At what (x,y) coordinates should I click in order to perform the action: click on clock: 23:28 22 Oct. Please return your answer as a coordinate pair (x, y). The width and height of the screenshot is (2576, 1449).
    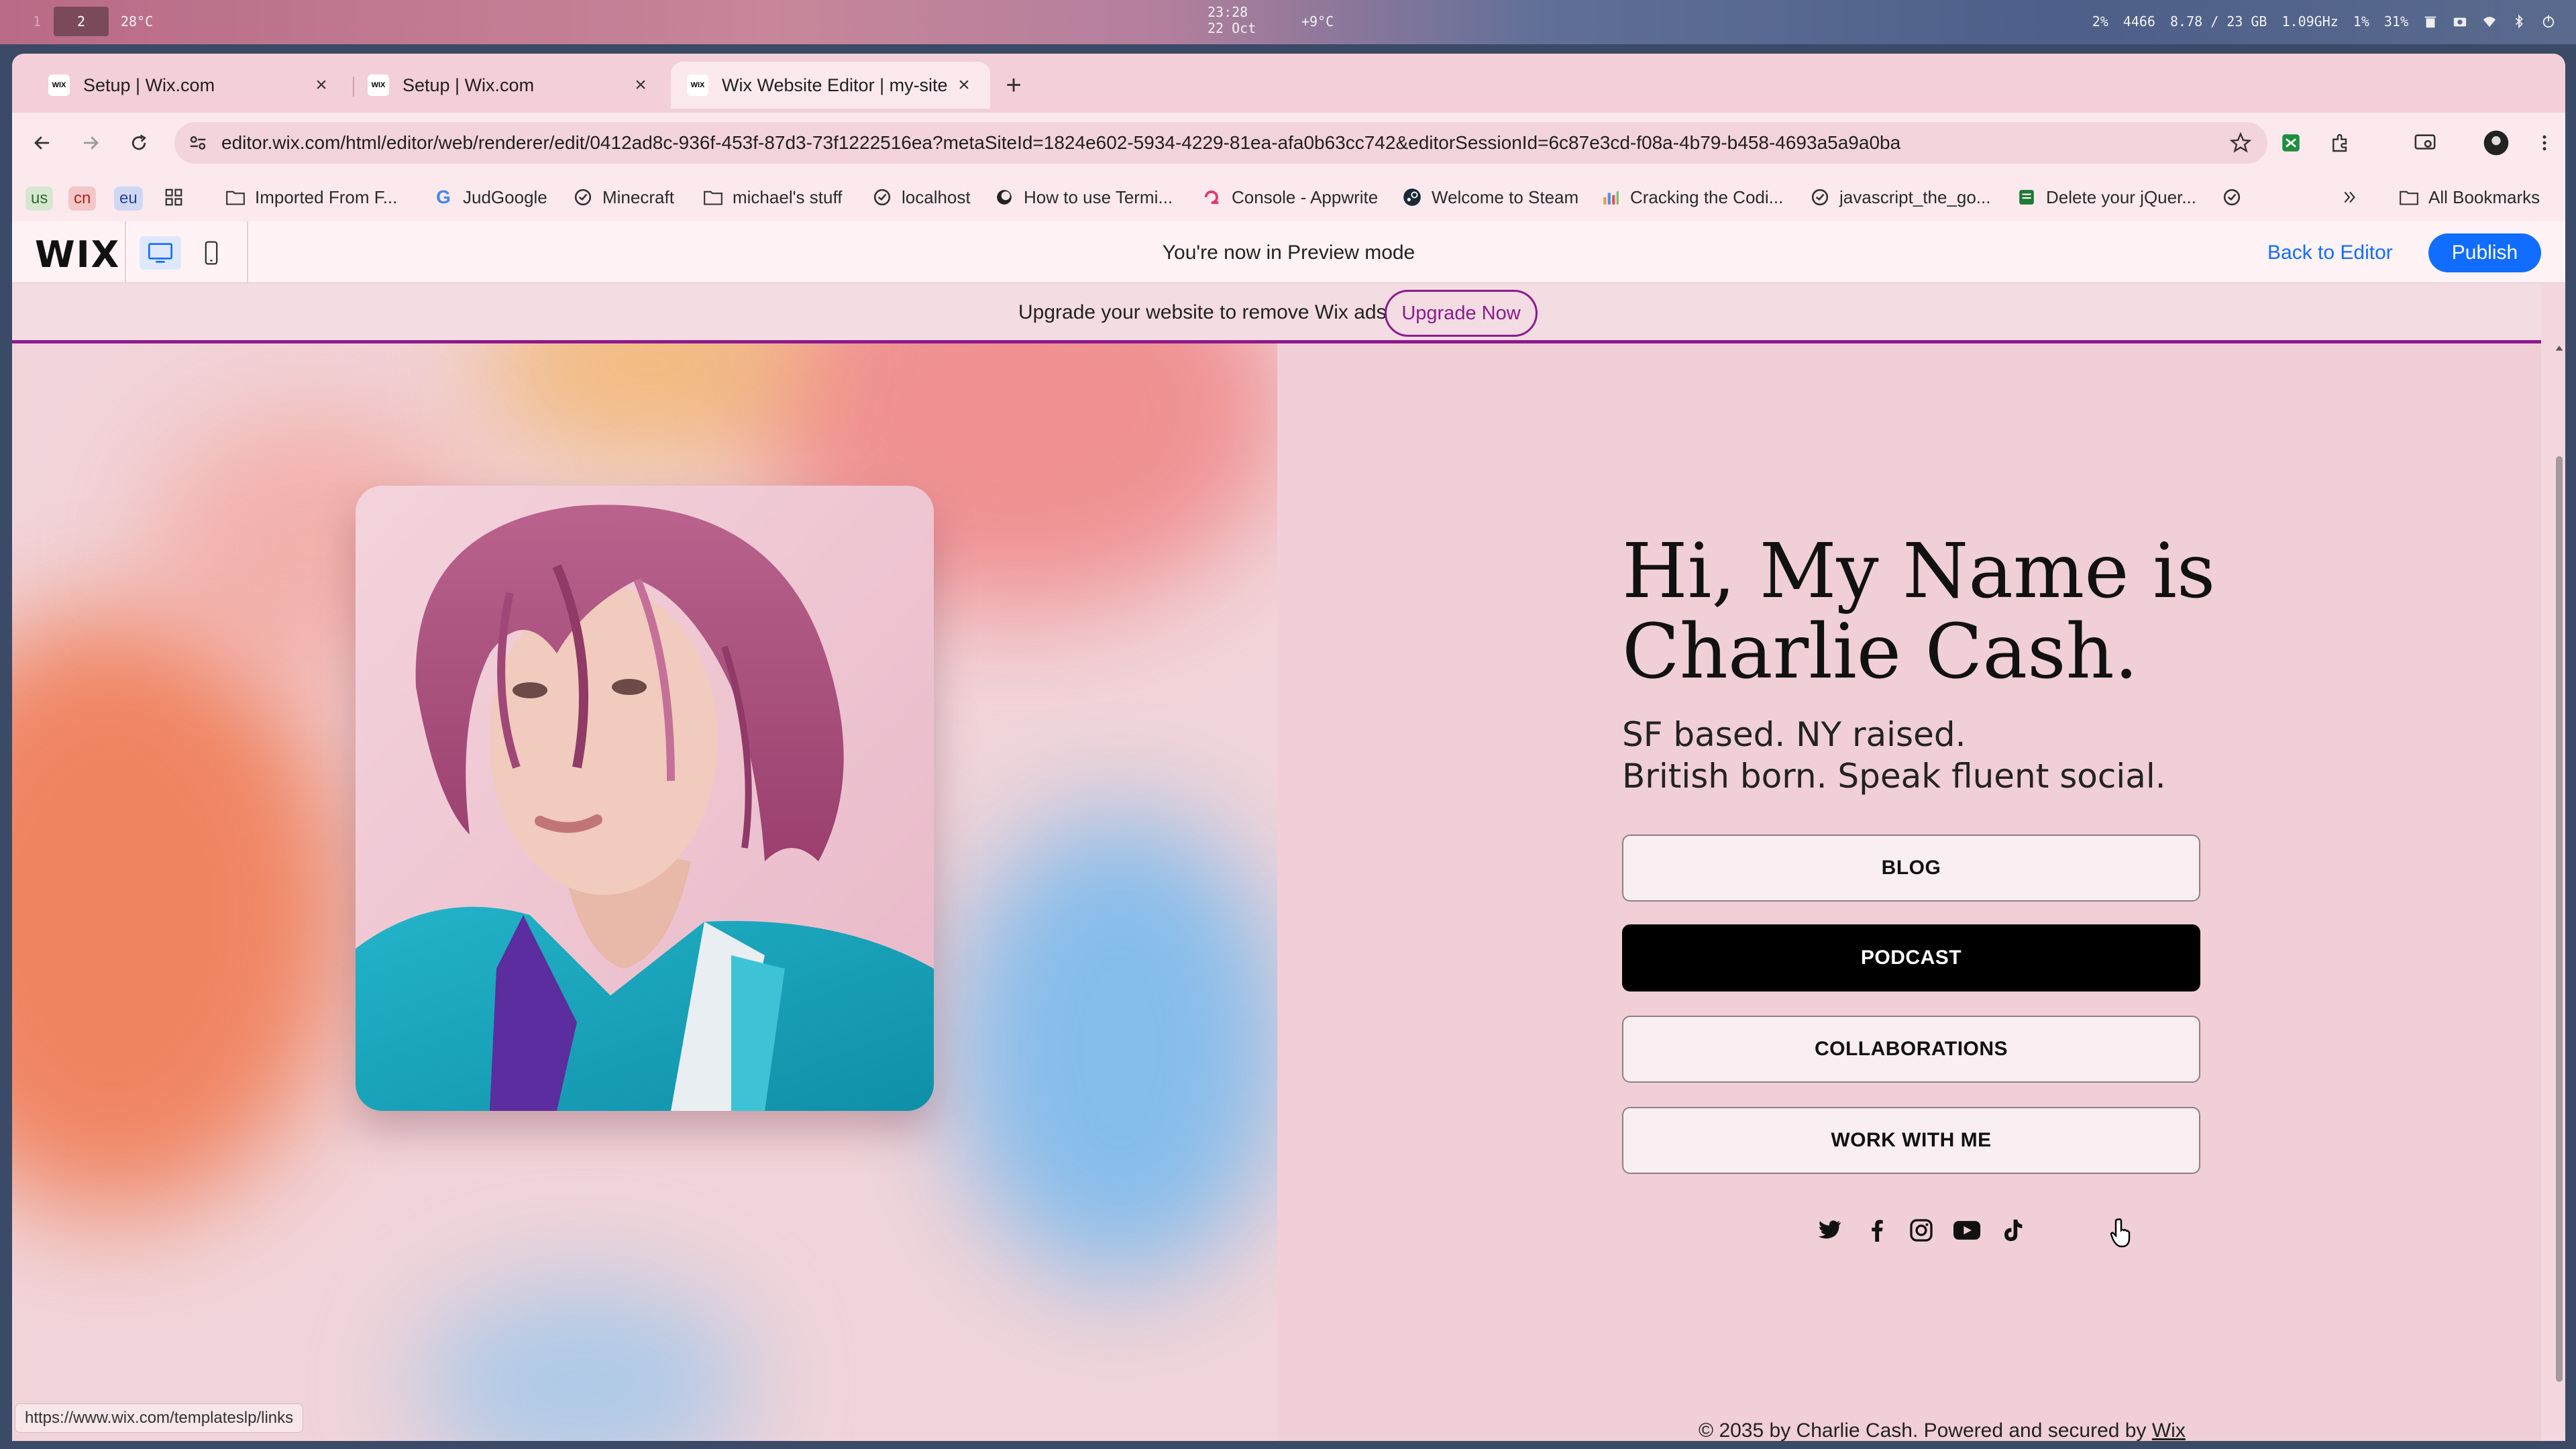
    Looking at the image, I should click on (1232, 20).